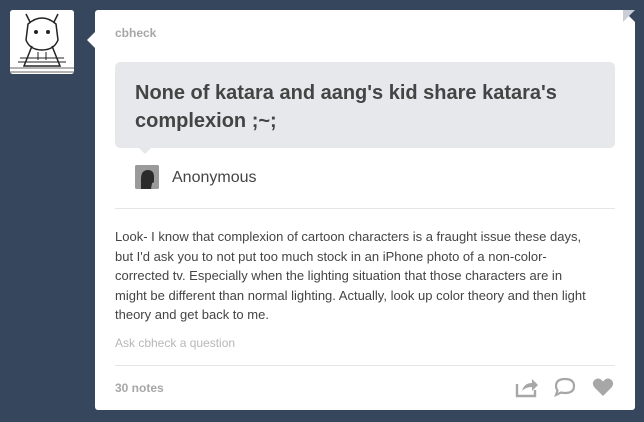  Describe the element at coordinates (145, 151) in the screenshot. I see `question-bubble-tail` at that location.